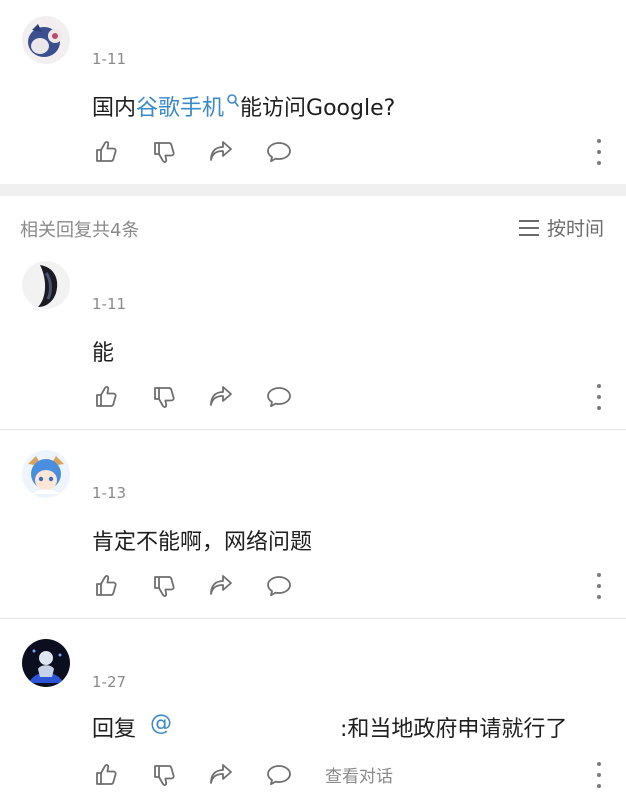  Describe the element at coordinates (528, 227) in the screenshot. I see `sort-icon` at that location.